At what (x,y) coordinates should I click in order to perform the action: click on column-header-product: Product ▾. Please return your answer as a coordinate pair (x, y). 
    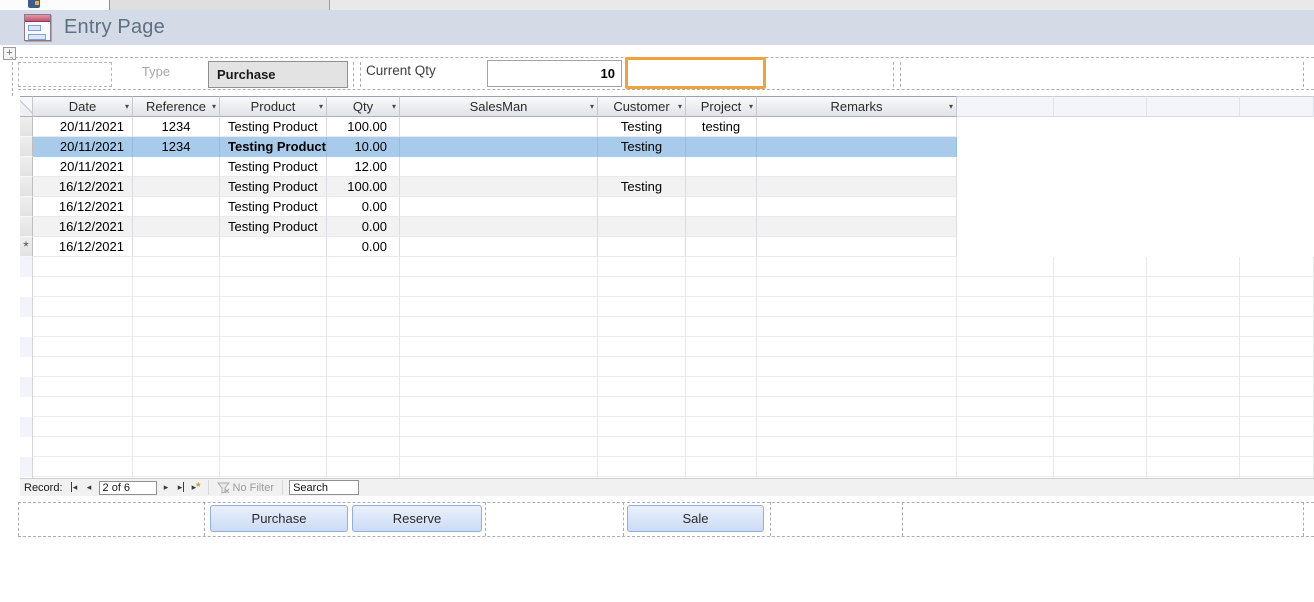
    Looking at the image, I should click on (273, 106).